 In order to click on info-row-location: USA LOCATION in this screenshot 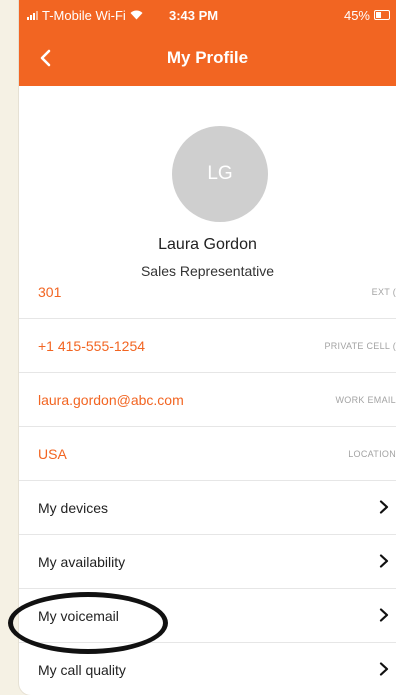, I will do `click(207, 454)`.